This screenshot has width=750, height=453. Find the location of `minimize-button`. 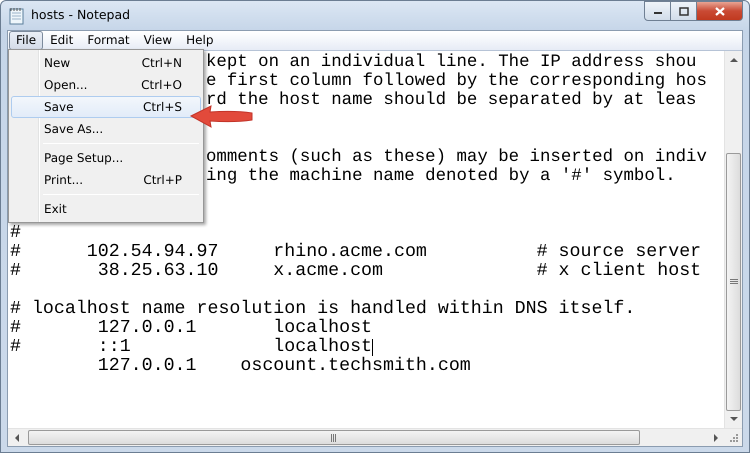

minimize-button is located at coordinates (657, 11).